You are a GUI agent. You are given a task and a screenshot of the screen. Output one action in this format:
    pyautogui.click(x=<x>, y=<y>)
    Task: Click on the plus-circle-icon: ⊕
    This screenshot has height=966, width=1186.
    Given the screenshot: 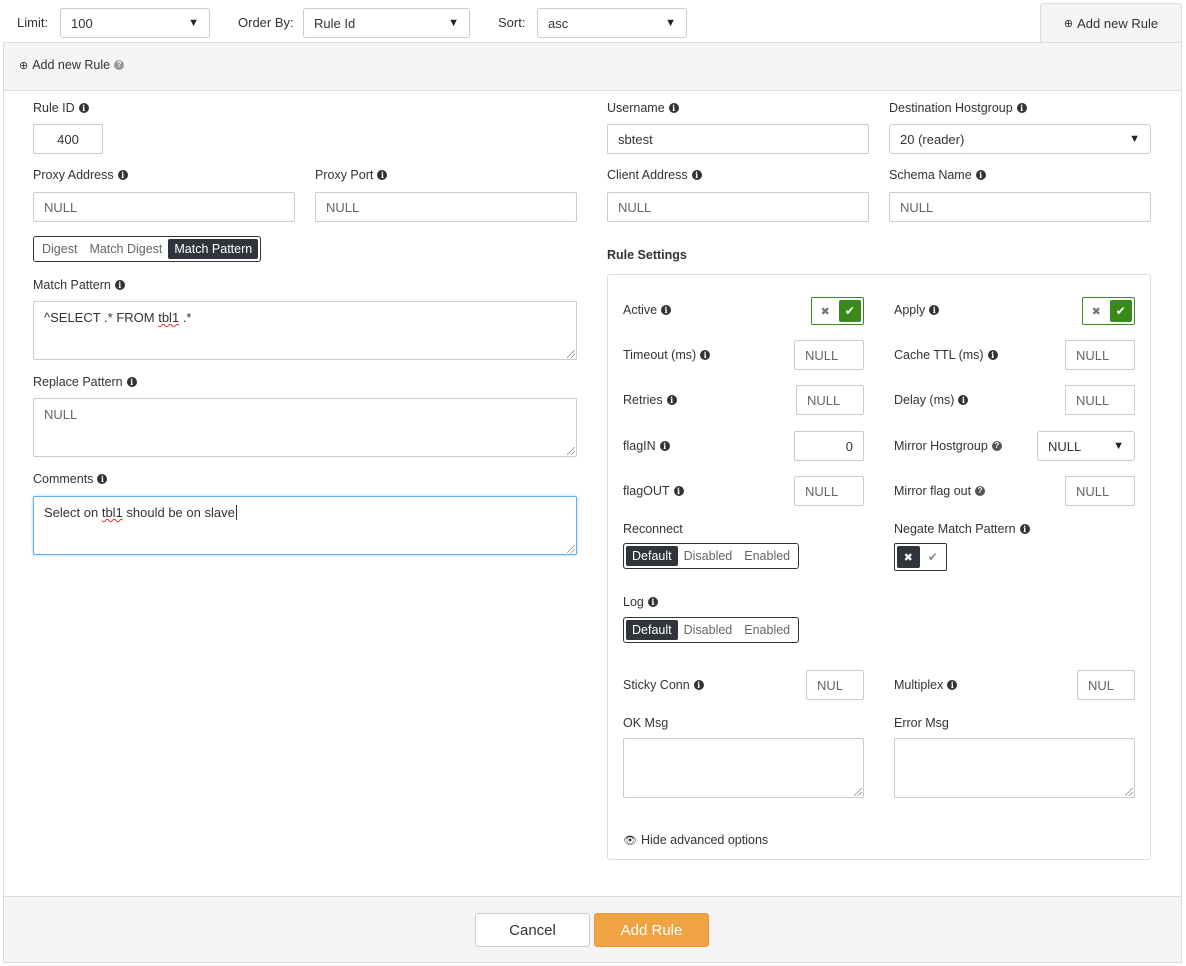 What is the action you would take?
    pyautogui.click(x=1068, y=24)
    